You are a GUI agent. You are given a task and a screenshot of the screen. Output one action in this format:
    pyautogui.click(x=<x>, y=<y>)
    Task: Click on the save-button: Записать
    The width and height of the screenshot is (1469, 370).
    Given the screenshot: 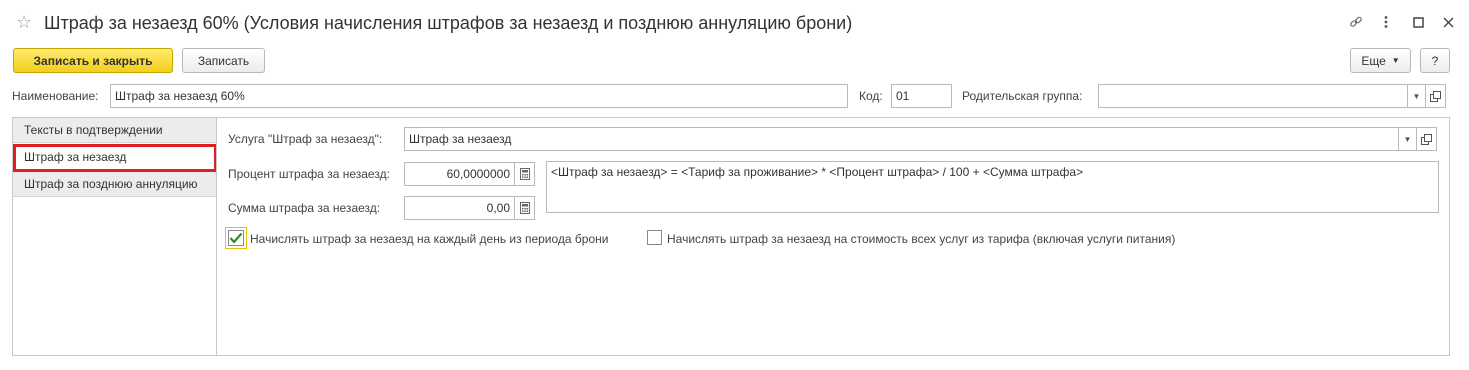 What is the action you would take?
    pyautogui.click(x=223, y=60)
    